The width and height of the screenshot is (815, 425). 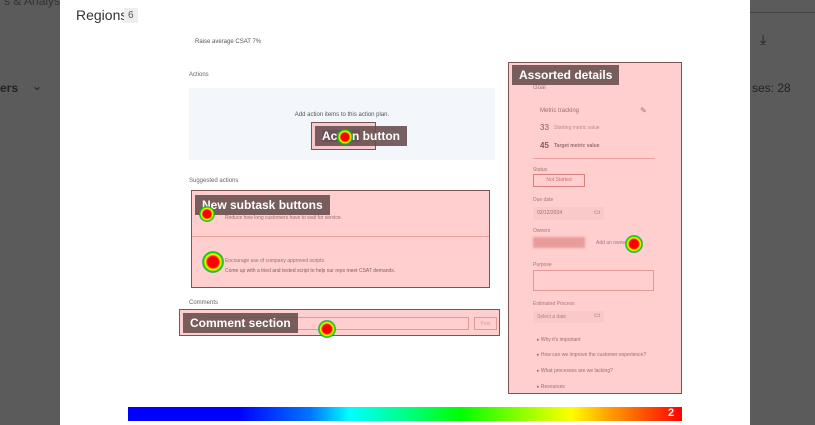 What do you see at coordinates (199, 75) in the screenshot?
I see `actions-heading: Actions` at bounding box center [199, 75].